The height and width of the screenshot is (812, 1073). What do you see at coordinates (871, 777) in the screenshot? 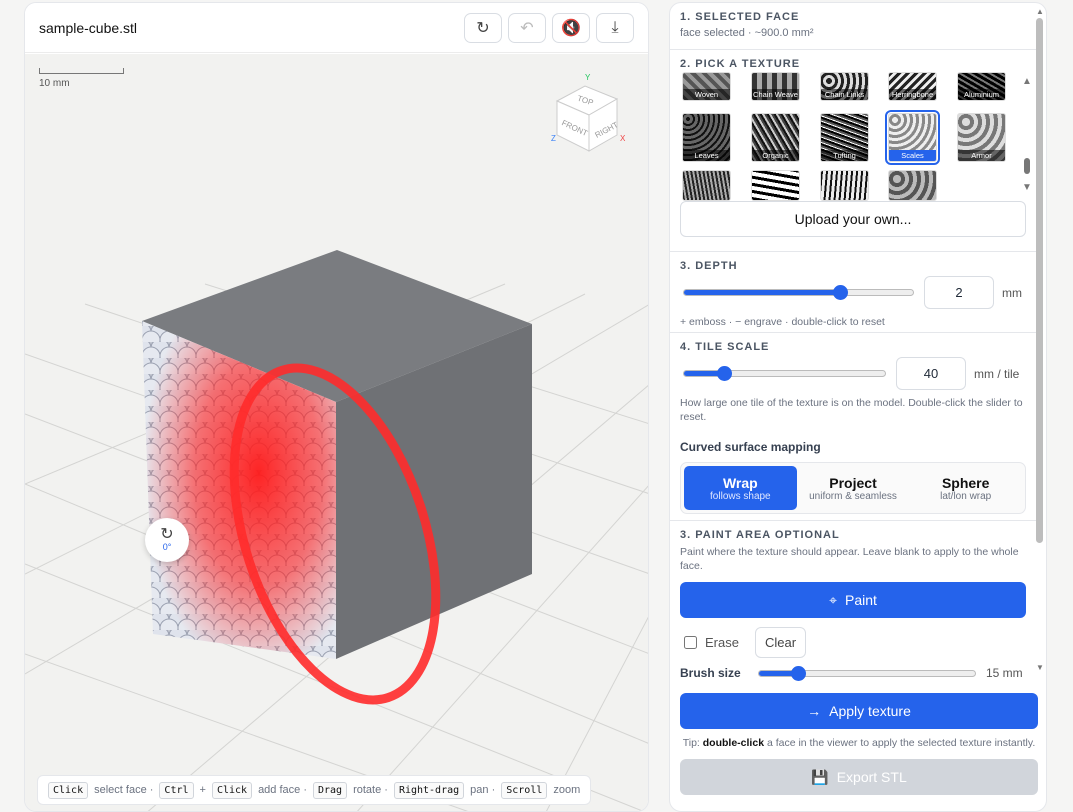
I see `export-label: Export STL` at bounding box center [871, 777].